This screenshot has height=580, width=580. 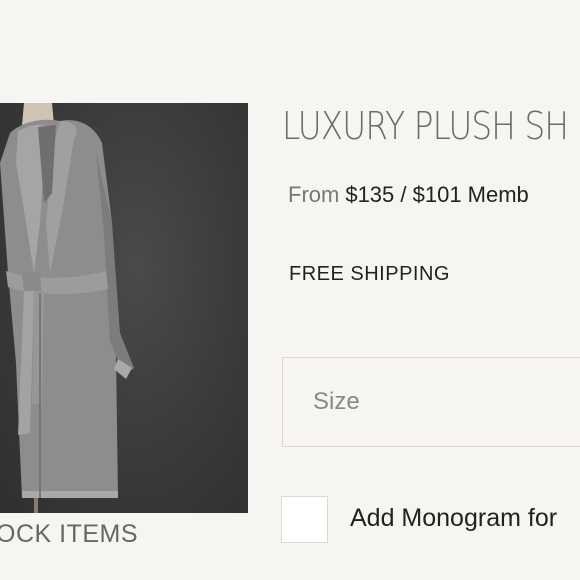 What do you see at coordinates (314, 194) in the screenshot?
I see `price-prefix: From` at bounding box center [314, 194].